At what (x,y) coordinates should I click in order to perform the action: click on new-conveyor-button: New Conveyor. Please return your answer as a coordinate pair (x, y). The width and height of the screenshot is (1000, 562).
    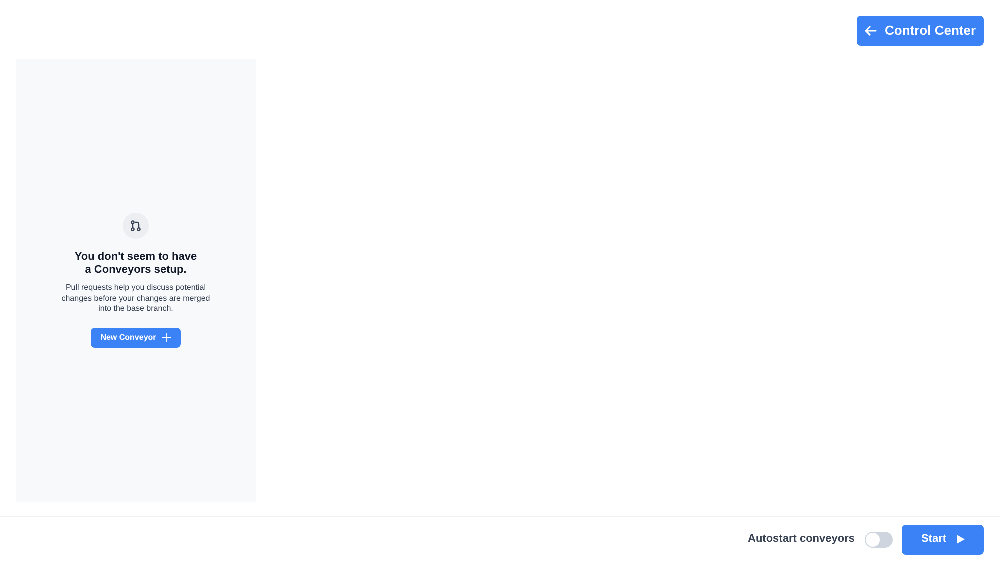
    Looking at the image, I should click on (136, 338).